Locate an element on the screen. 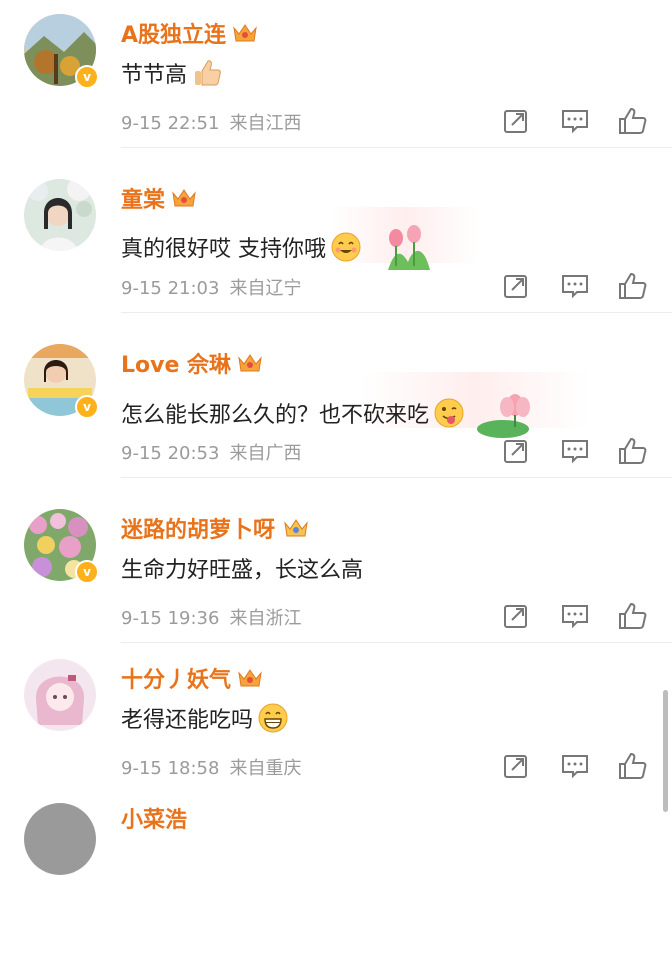  comment-text: 怎么能长那么久的？也不砍来吃 is located at coordinates (330, 413).